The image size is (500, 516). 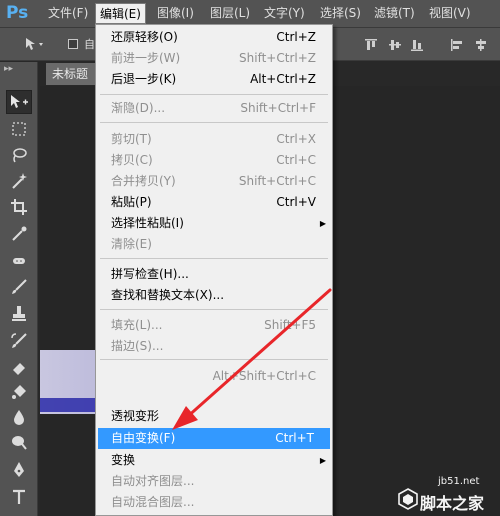 I want to click on menu-transform: 变换 ▶, so click(x=214, y=460).